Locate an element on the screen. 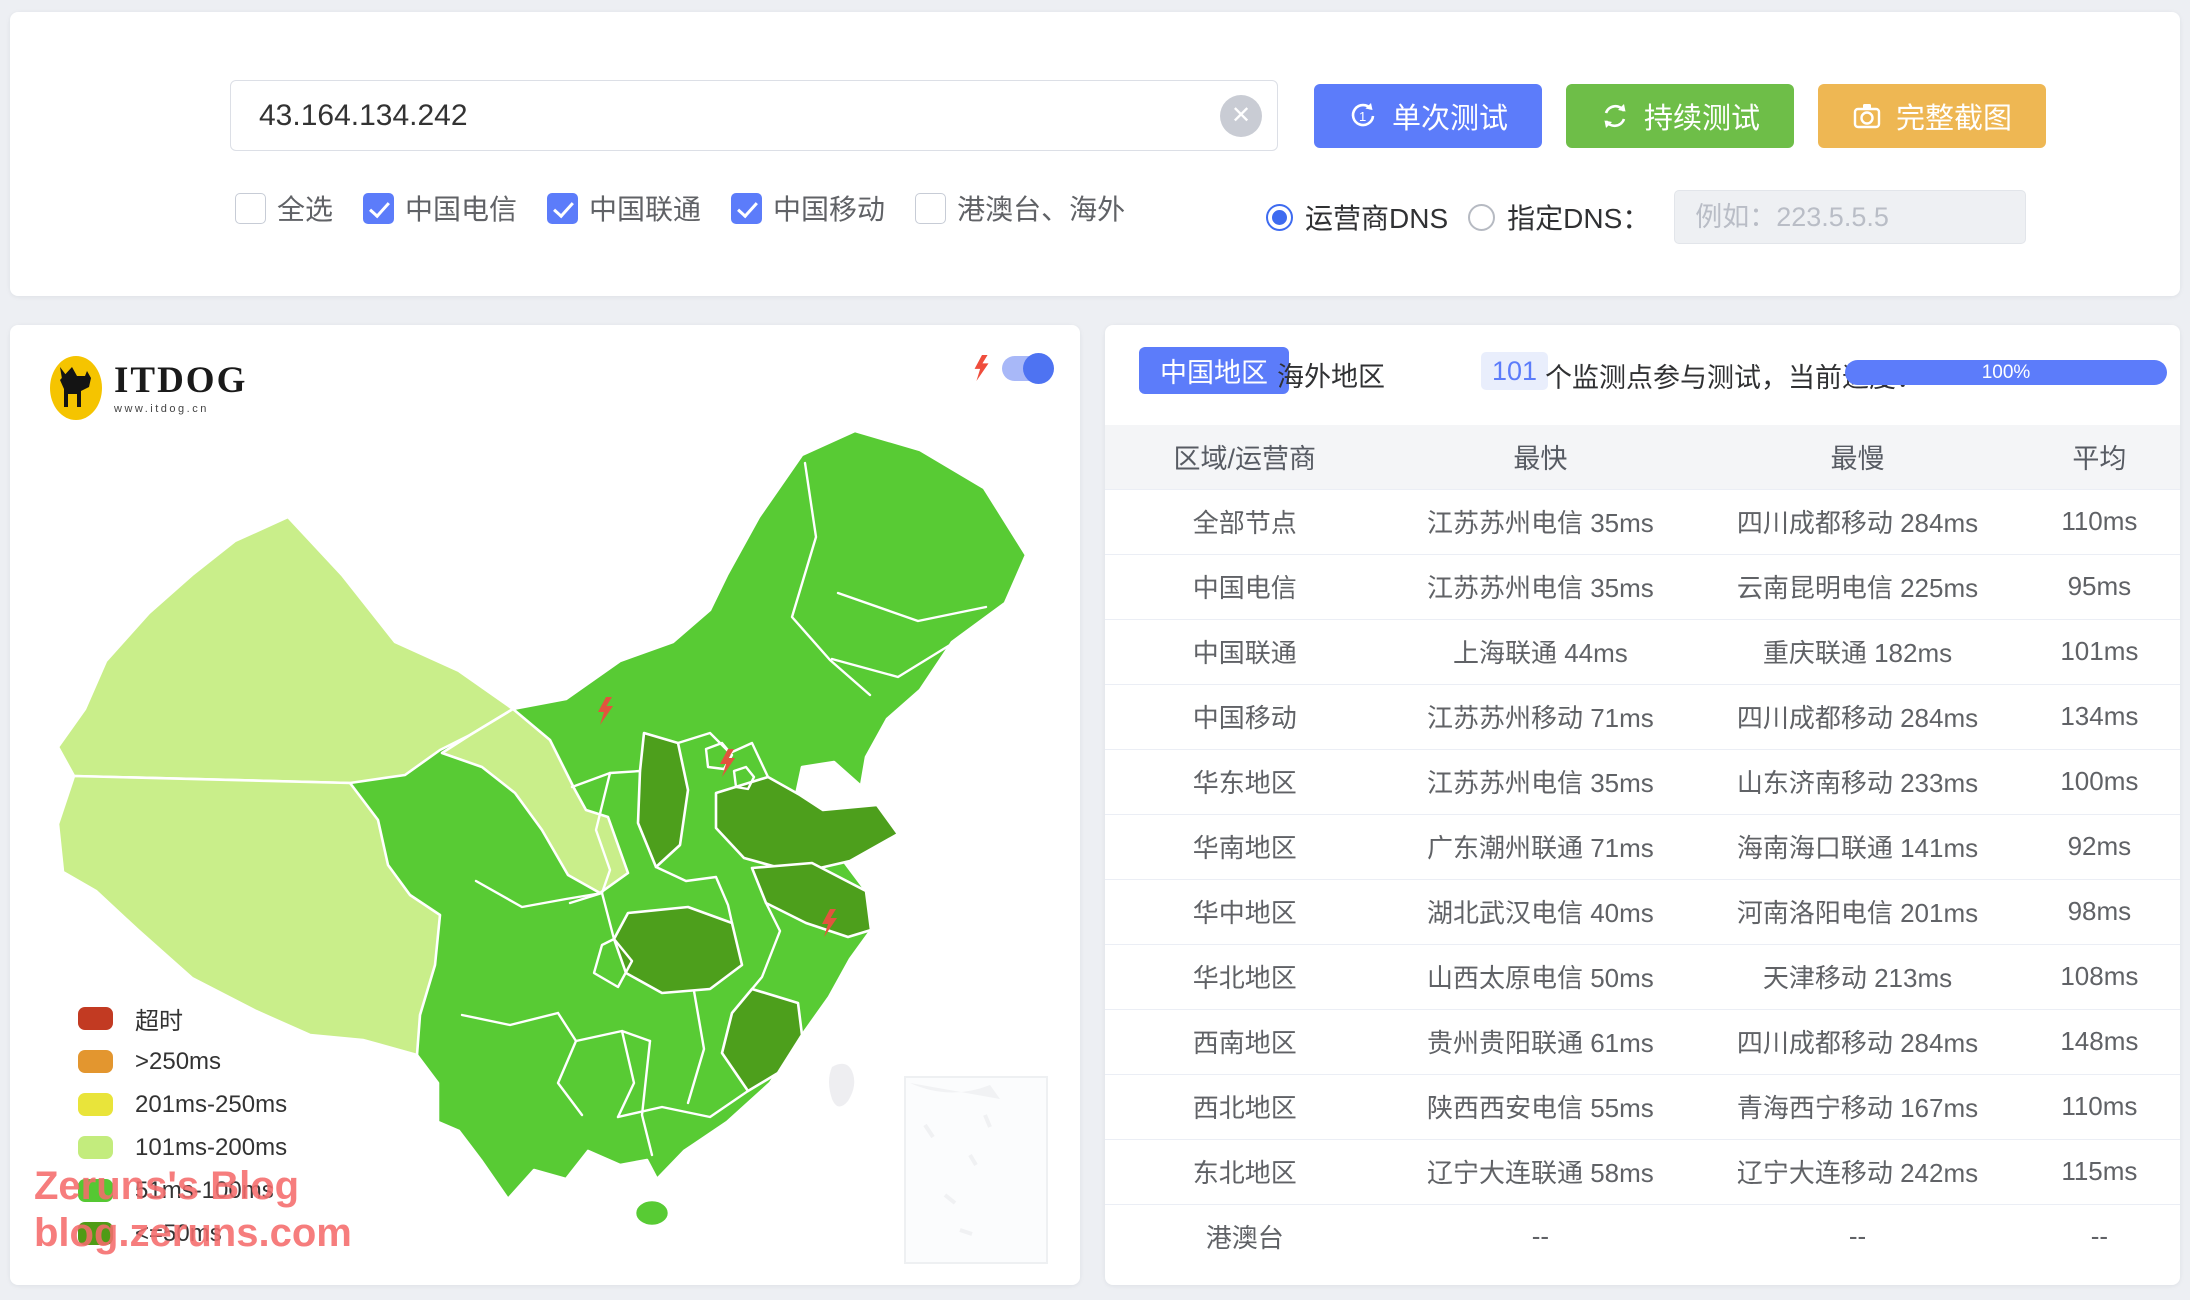  table-row: 中国电信 江苏苏州电信 35ms 云南昆明电信 225ms 95ms is located at coordinates (1642, 586).